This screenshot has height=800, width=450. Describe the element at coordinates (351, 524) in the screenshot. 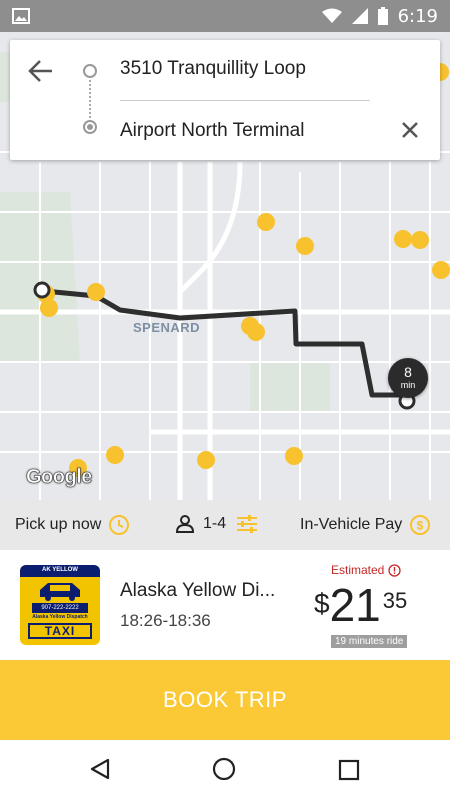

I see `payment-label: In-Vehicle Pay` at that location.